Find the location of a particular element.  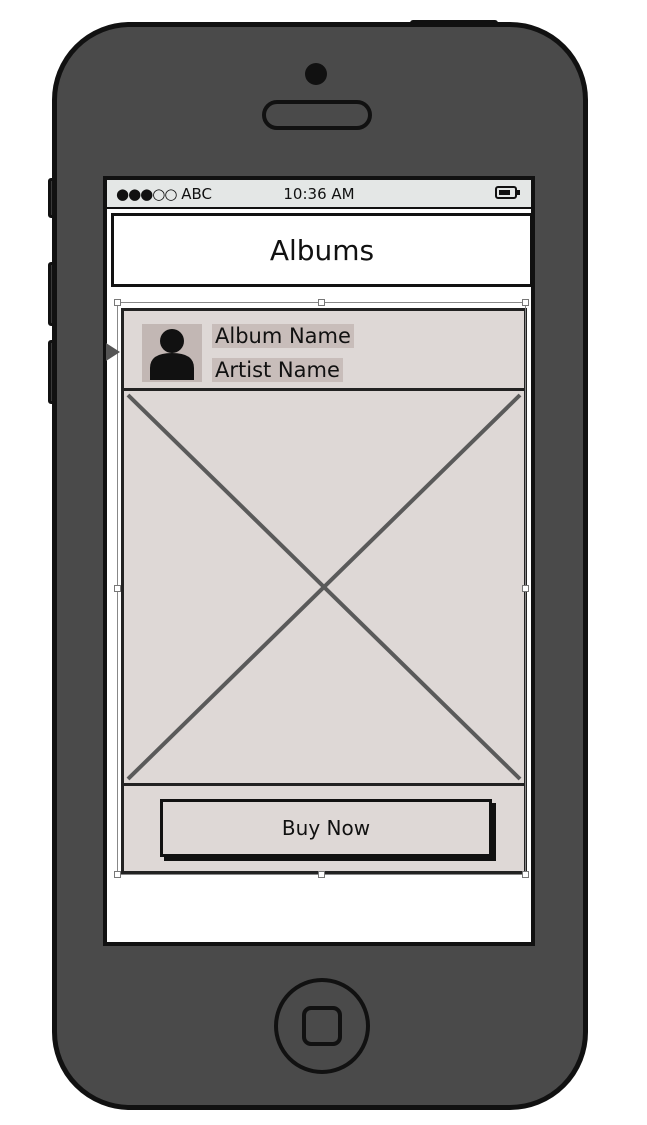

camera-icon is located at coordinates (316, 74).